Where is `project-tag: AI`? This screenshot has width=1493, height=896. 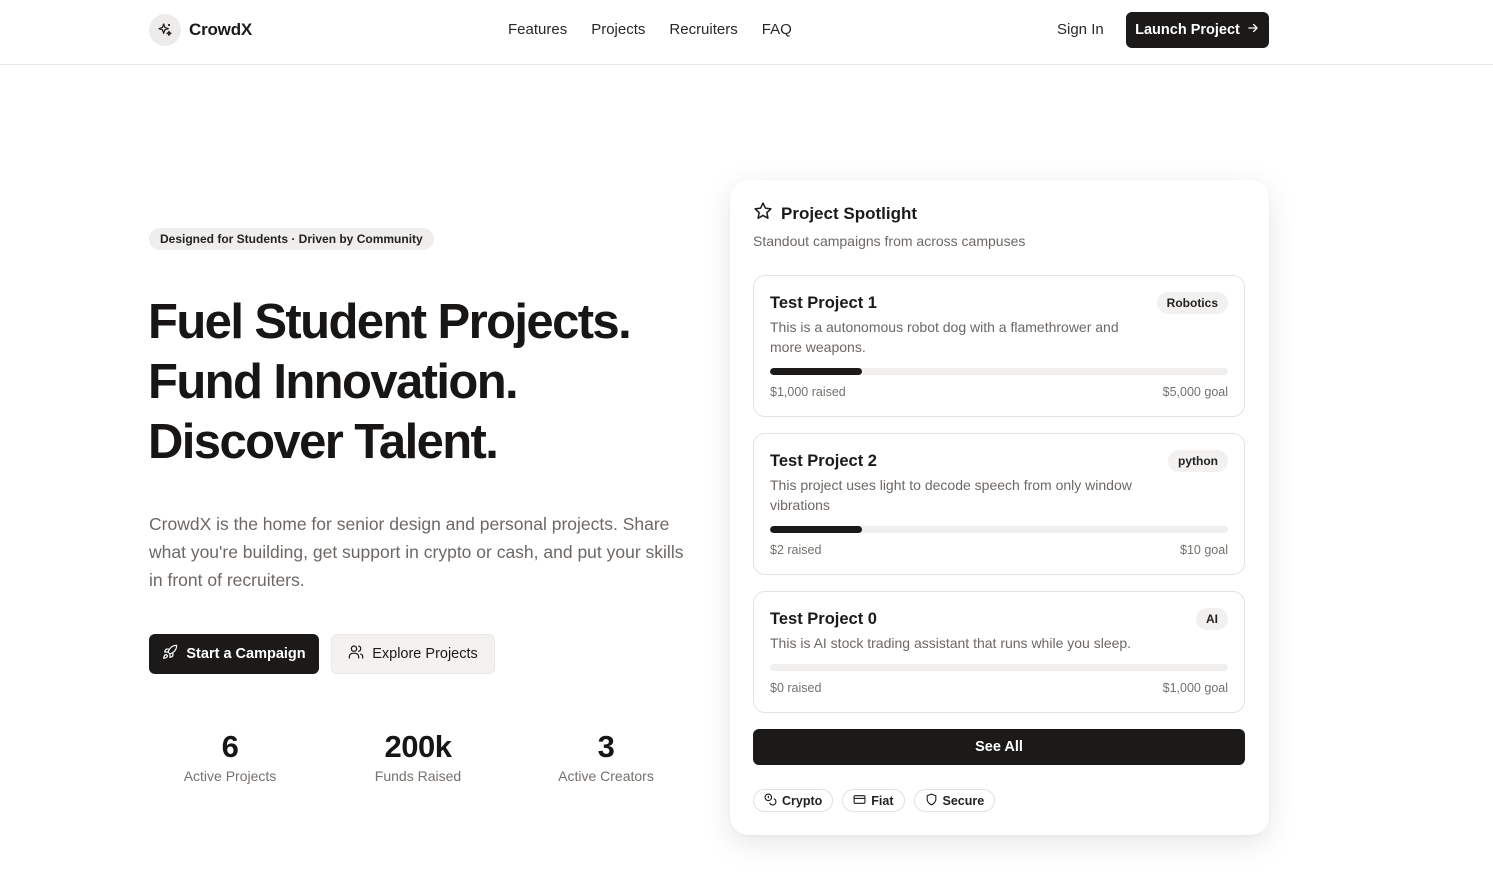
project-tag: AI is located at coordinates (1212, 619).